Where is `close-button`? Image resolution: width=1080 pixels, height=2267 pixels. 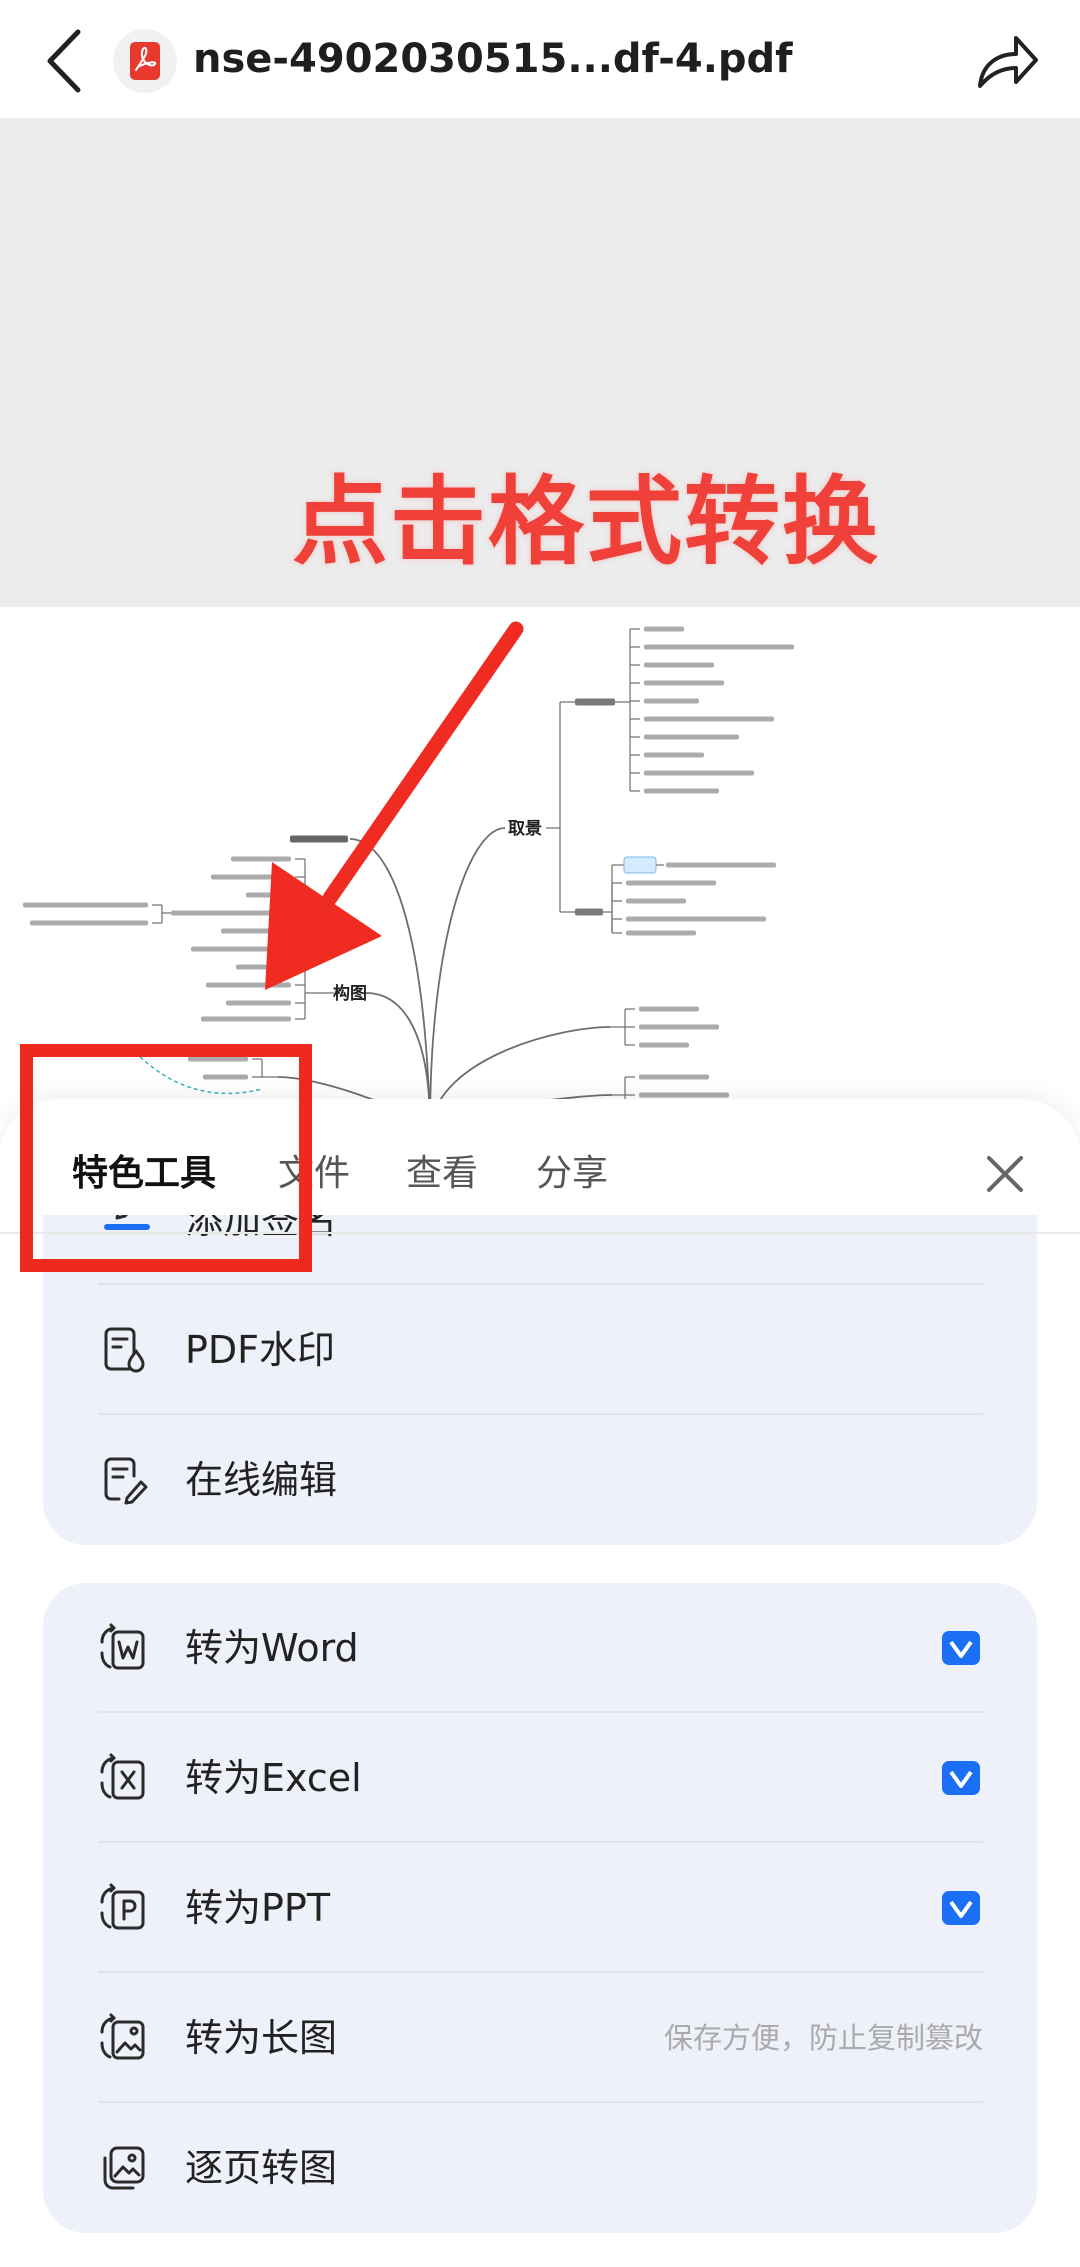 close-button is located at coordinates (1005, 1174).